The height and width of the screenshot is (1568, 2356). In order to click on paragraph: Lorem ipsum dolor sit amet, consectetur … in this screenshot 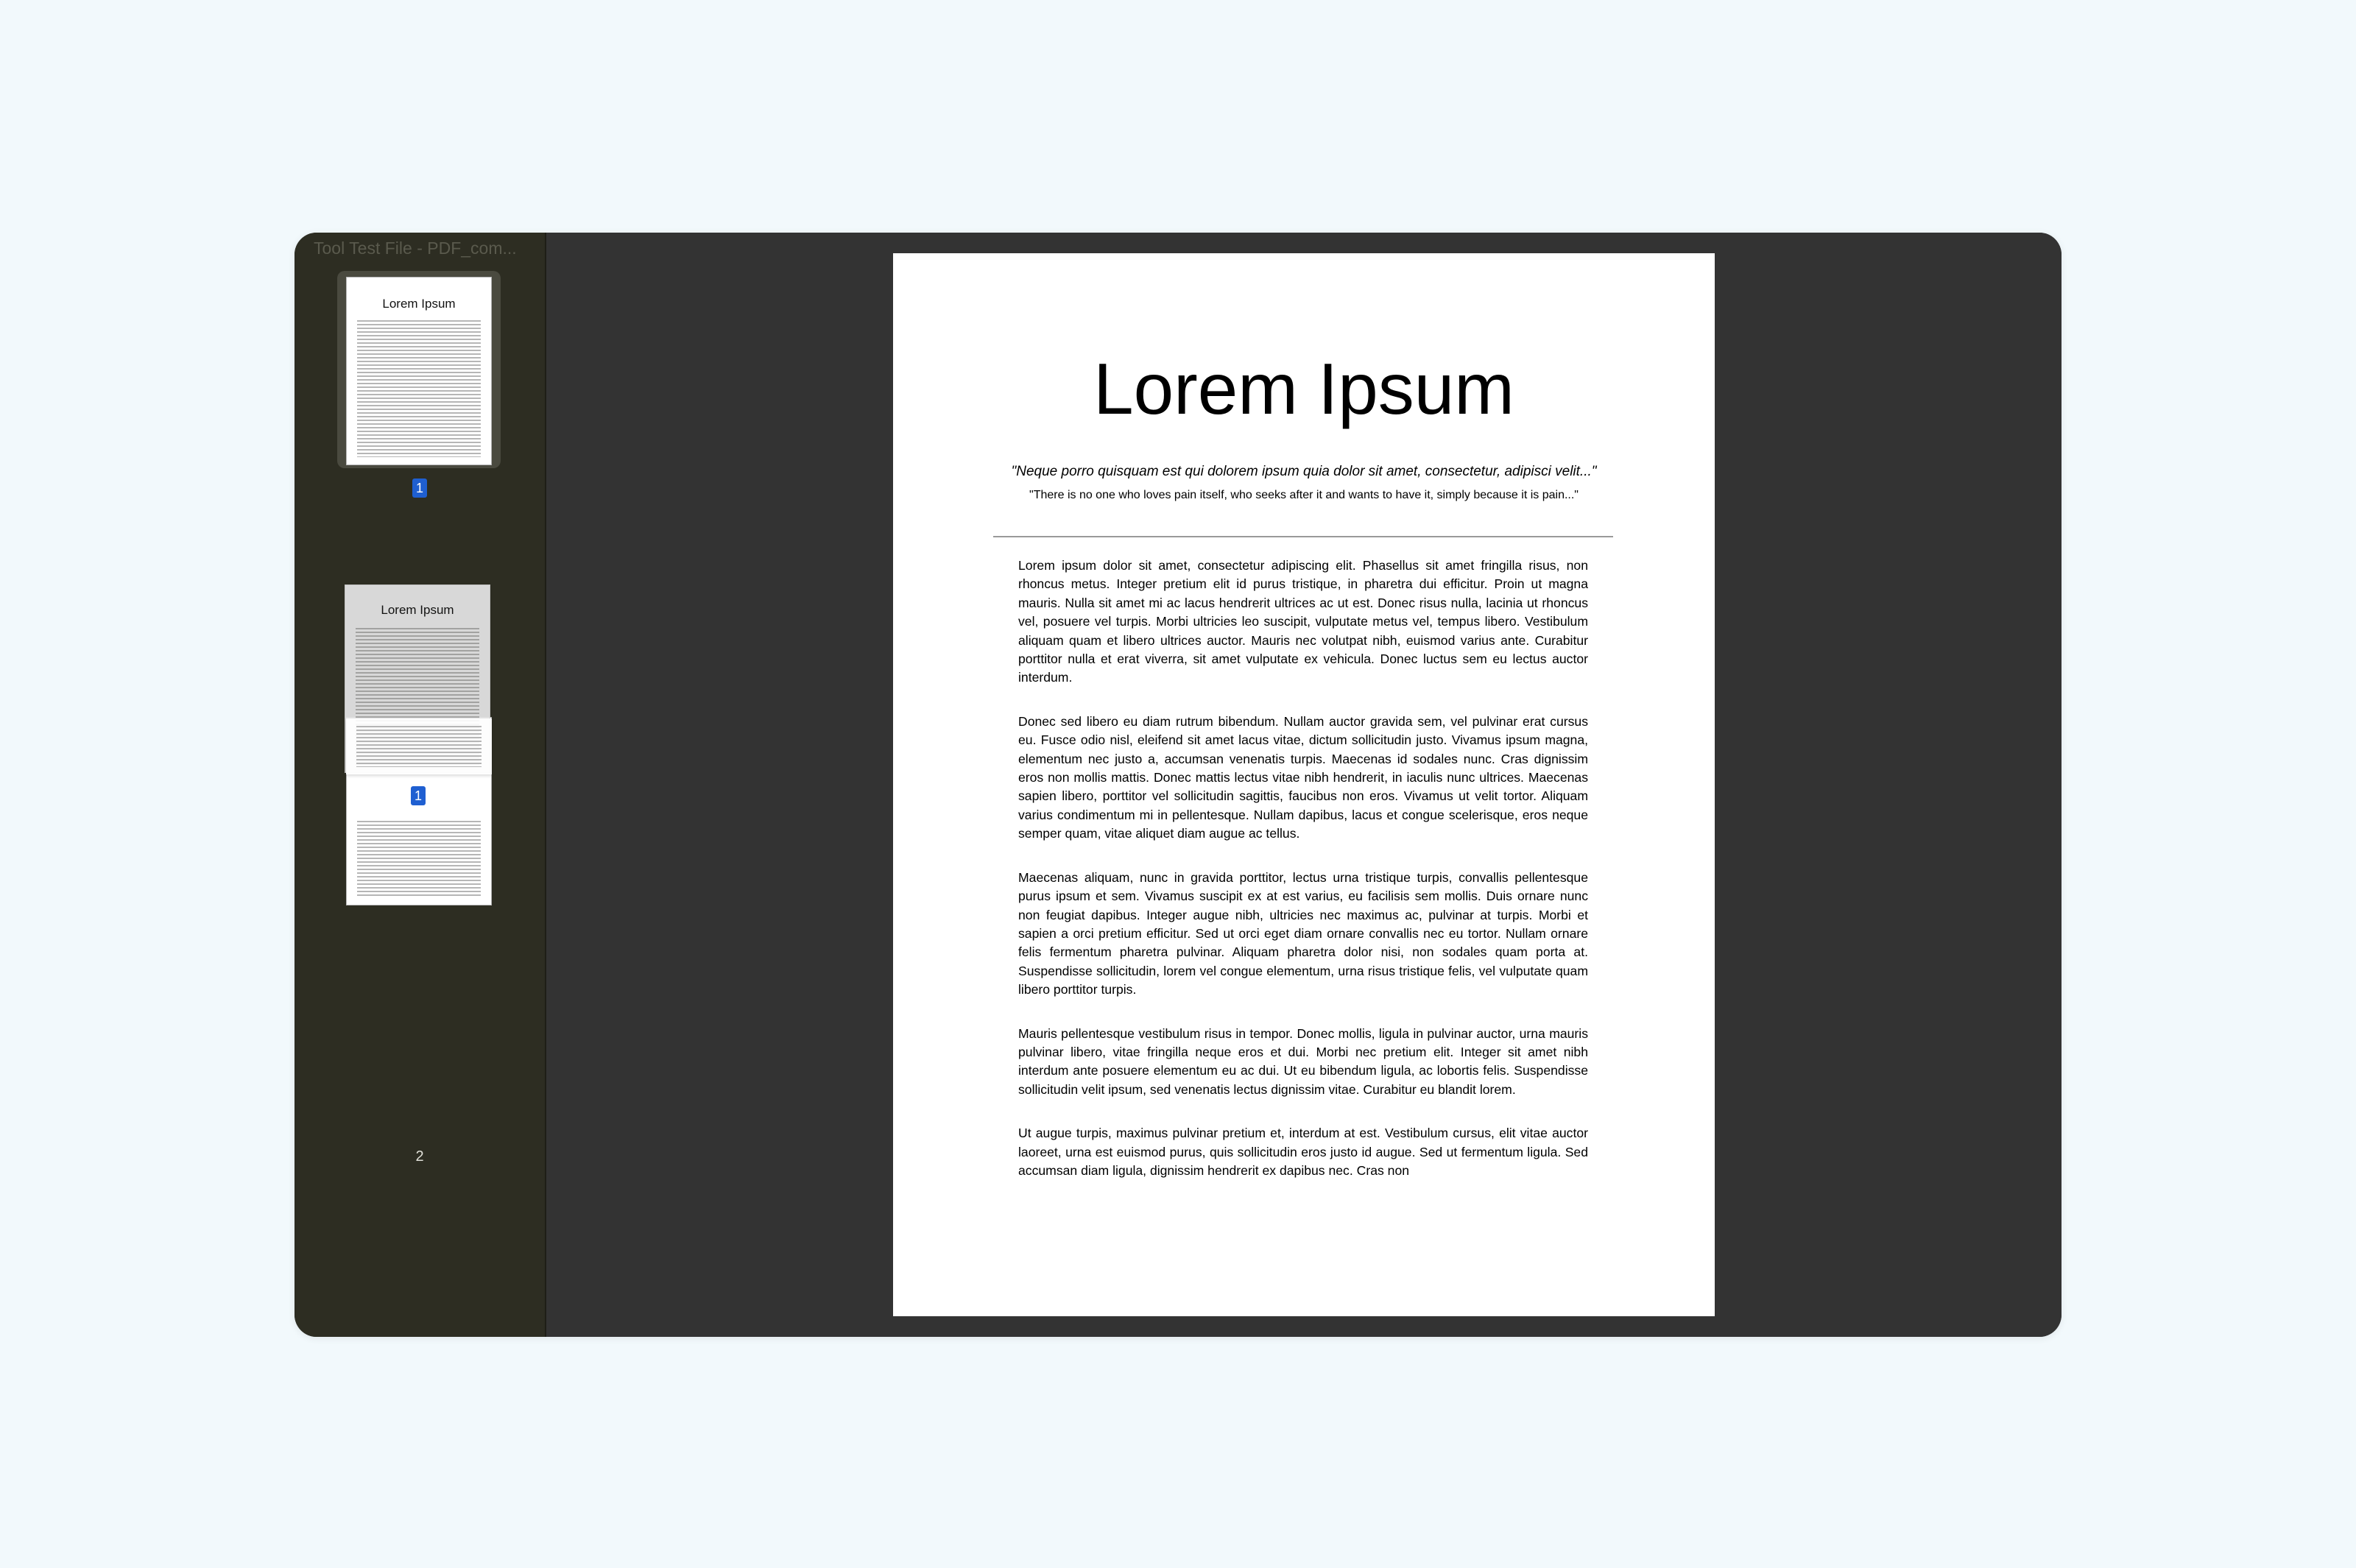, I will do `click(1303, 621)`.